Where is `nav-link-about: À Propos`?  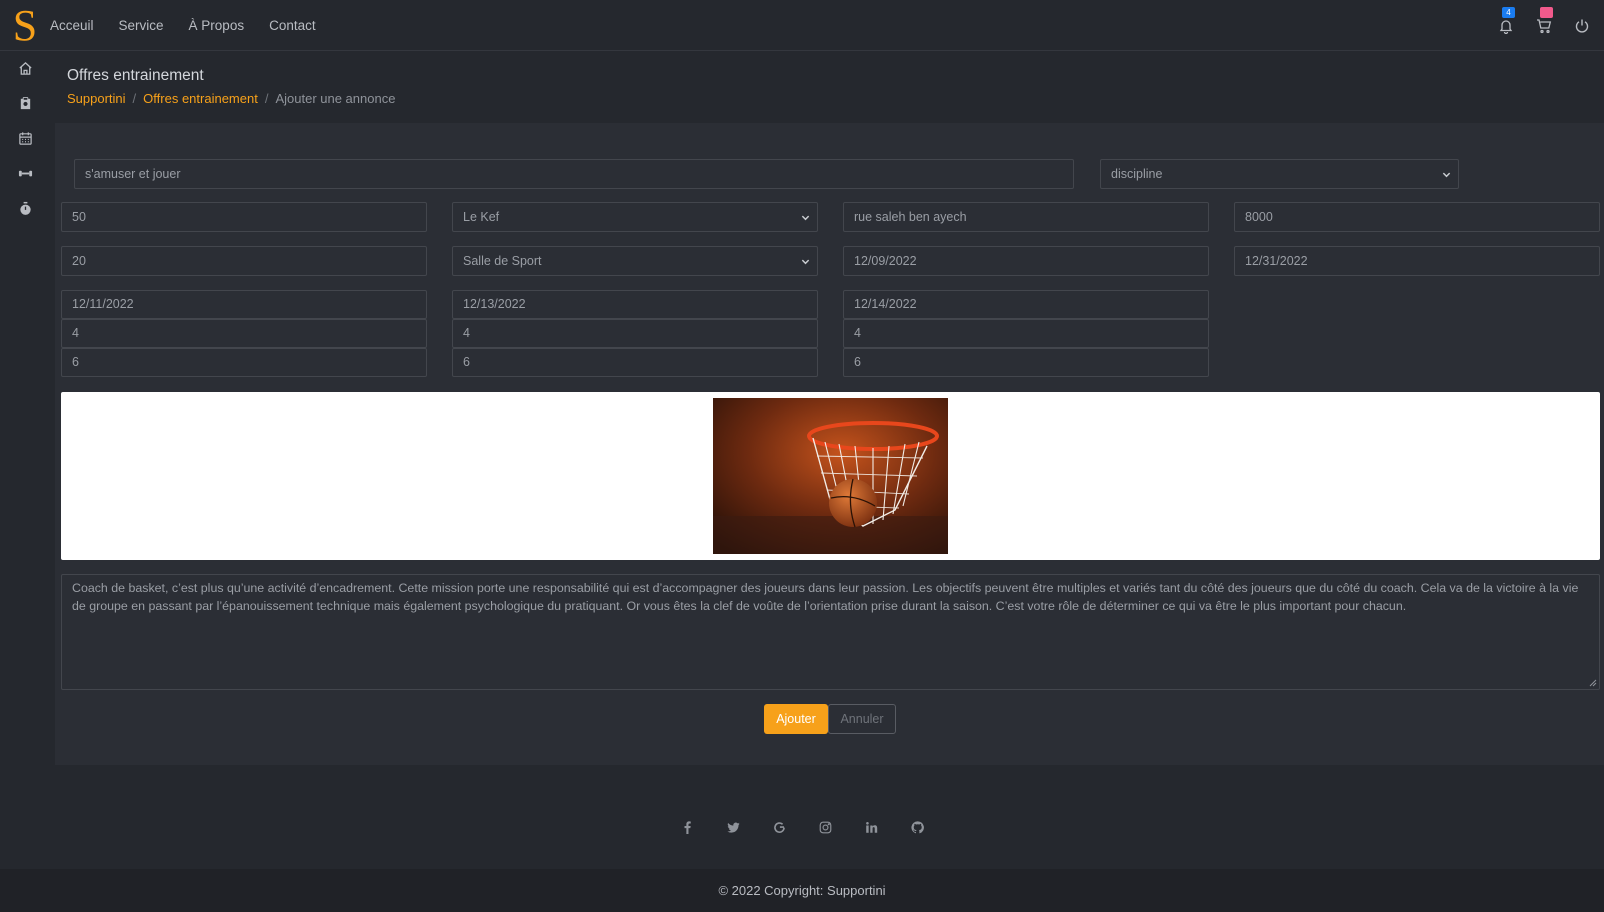 nav-link-about: À Propos is located at coordinates (217, 25).